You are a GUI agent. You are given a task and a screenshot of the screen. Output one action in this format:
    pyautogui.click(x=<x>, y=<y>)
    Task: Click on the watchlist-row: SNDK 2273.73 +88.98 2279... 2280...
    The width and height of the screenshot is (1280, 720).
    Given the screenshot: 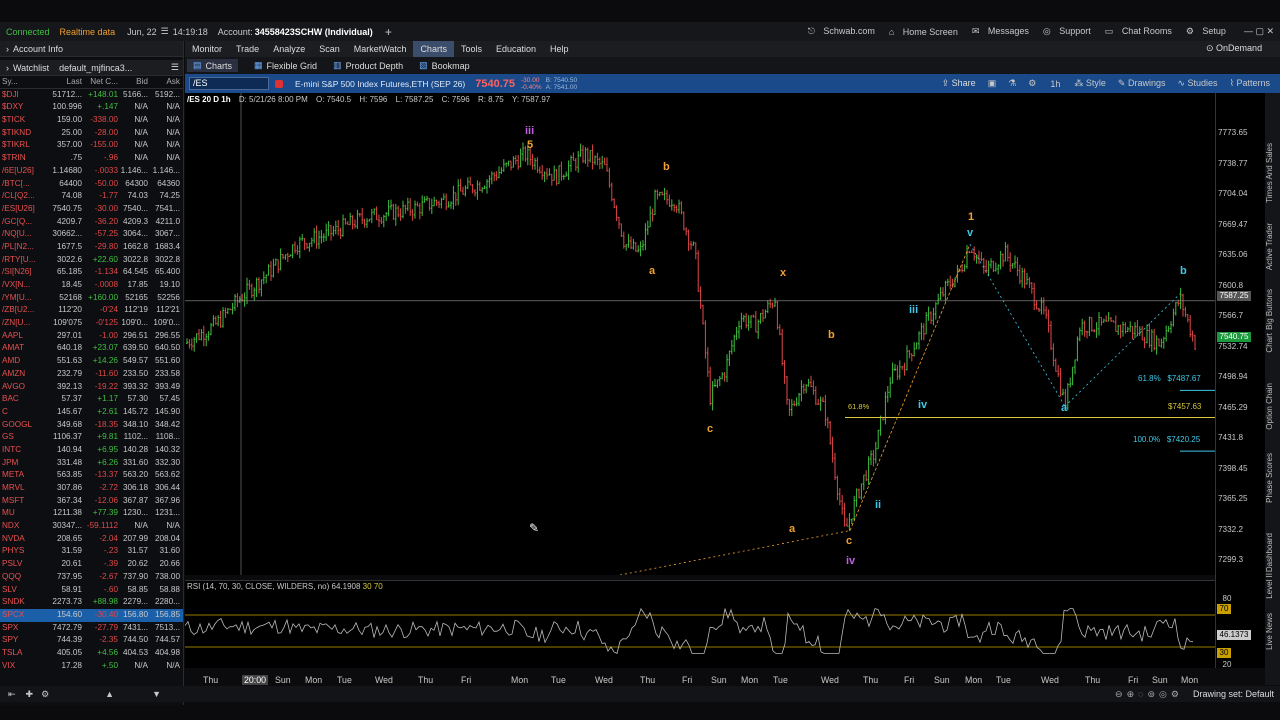 What is the action you would take?
    pyautogui.click(x=91, y=602)
    